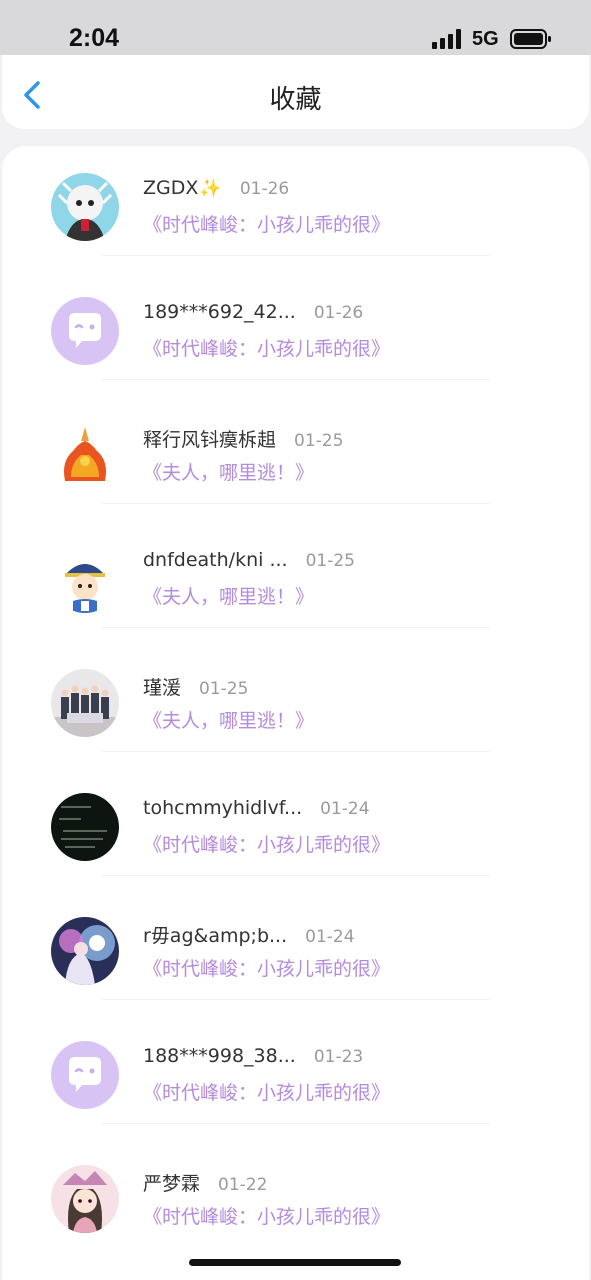 This screenshot has width=591, height=1280. I want to click on status-time: 2:04, so click(94, 38).